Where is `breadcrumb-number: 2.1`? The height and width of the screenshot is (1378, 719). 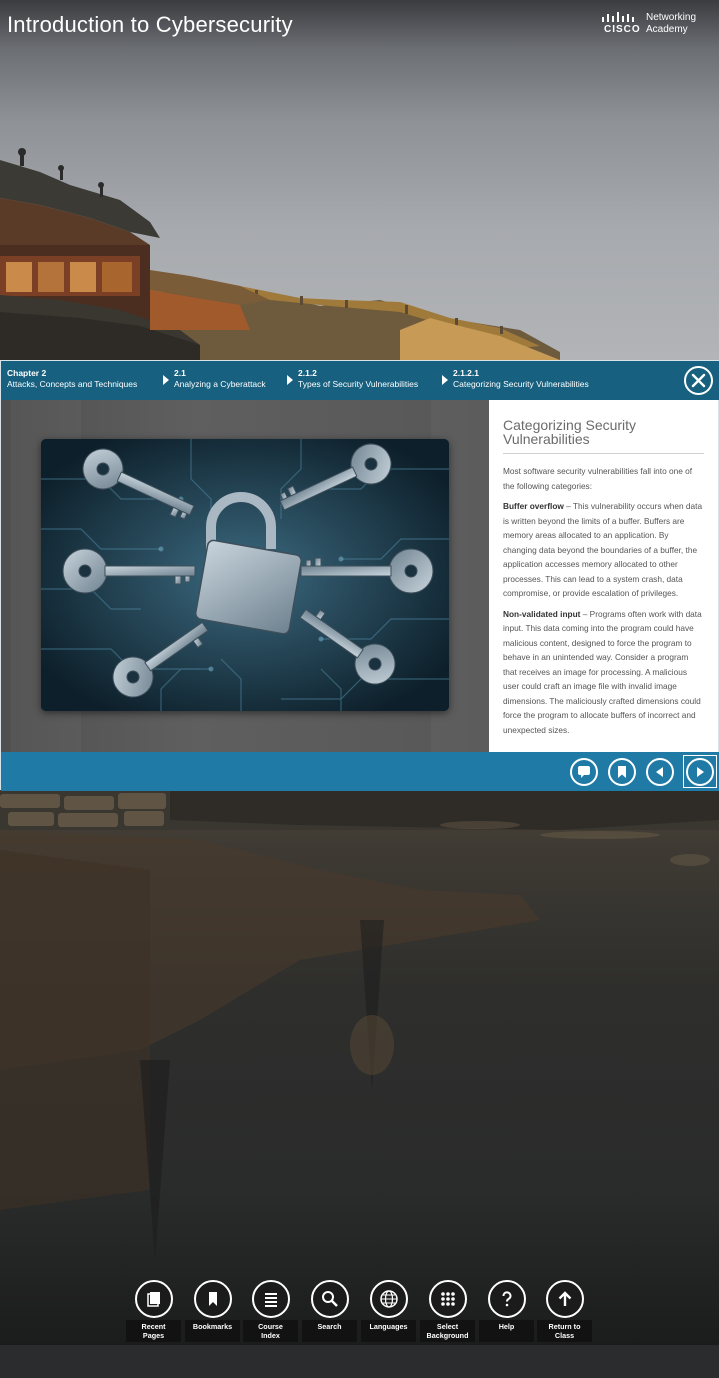 breadcrumb-number: 2.1 is located at coordinates (180, 373).